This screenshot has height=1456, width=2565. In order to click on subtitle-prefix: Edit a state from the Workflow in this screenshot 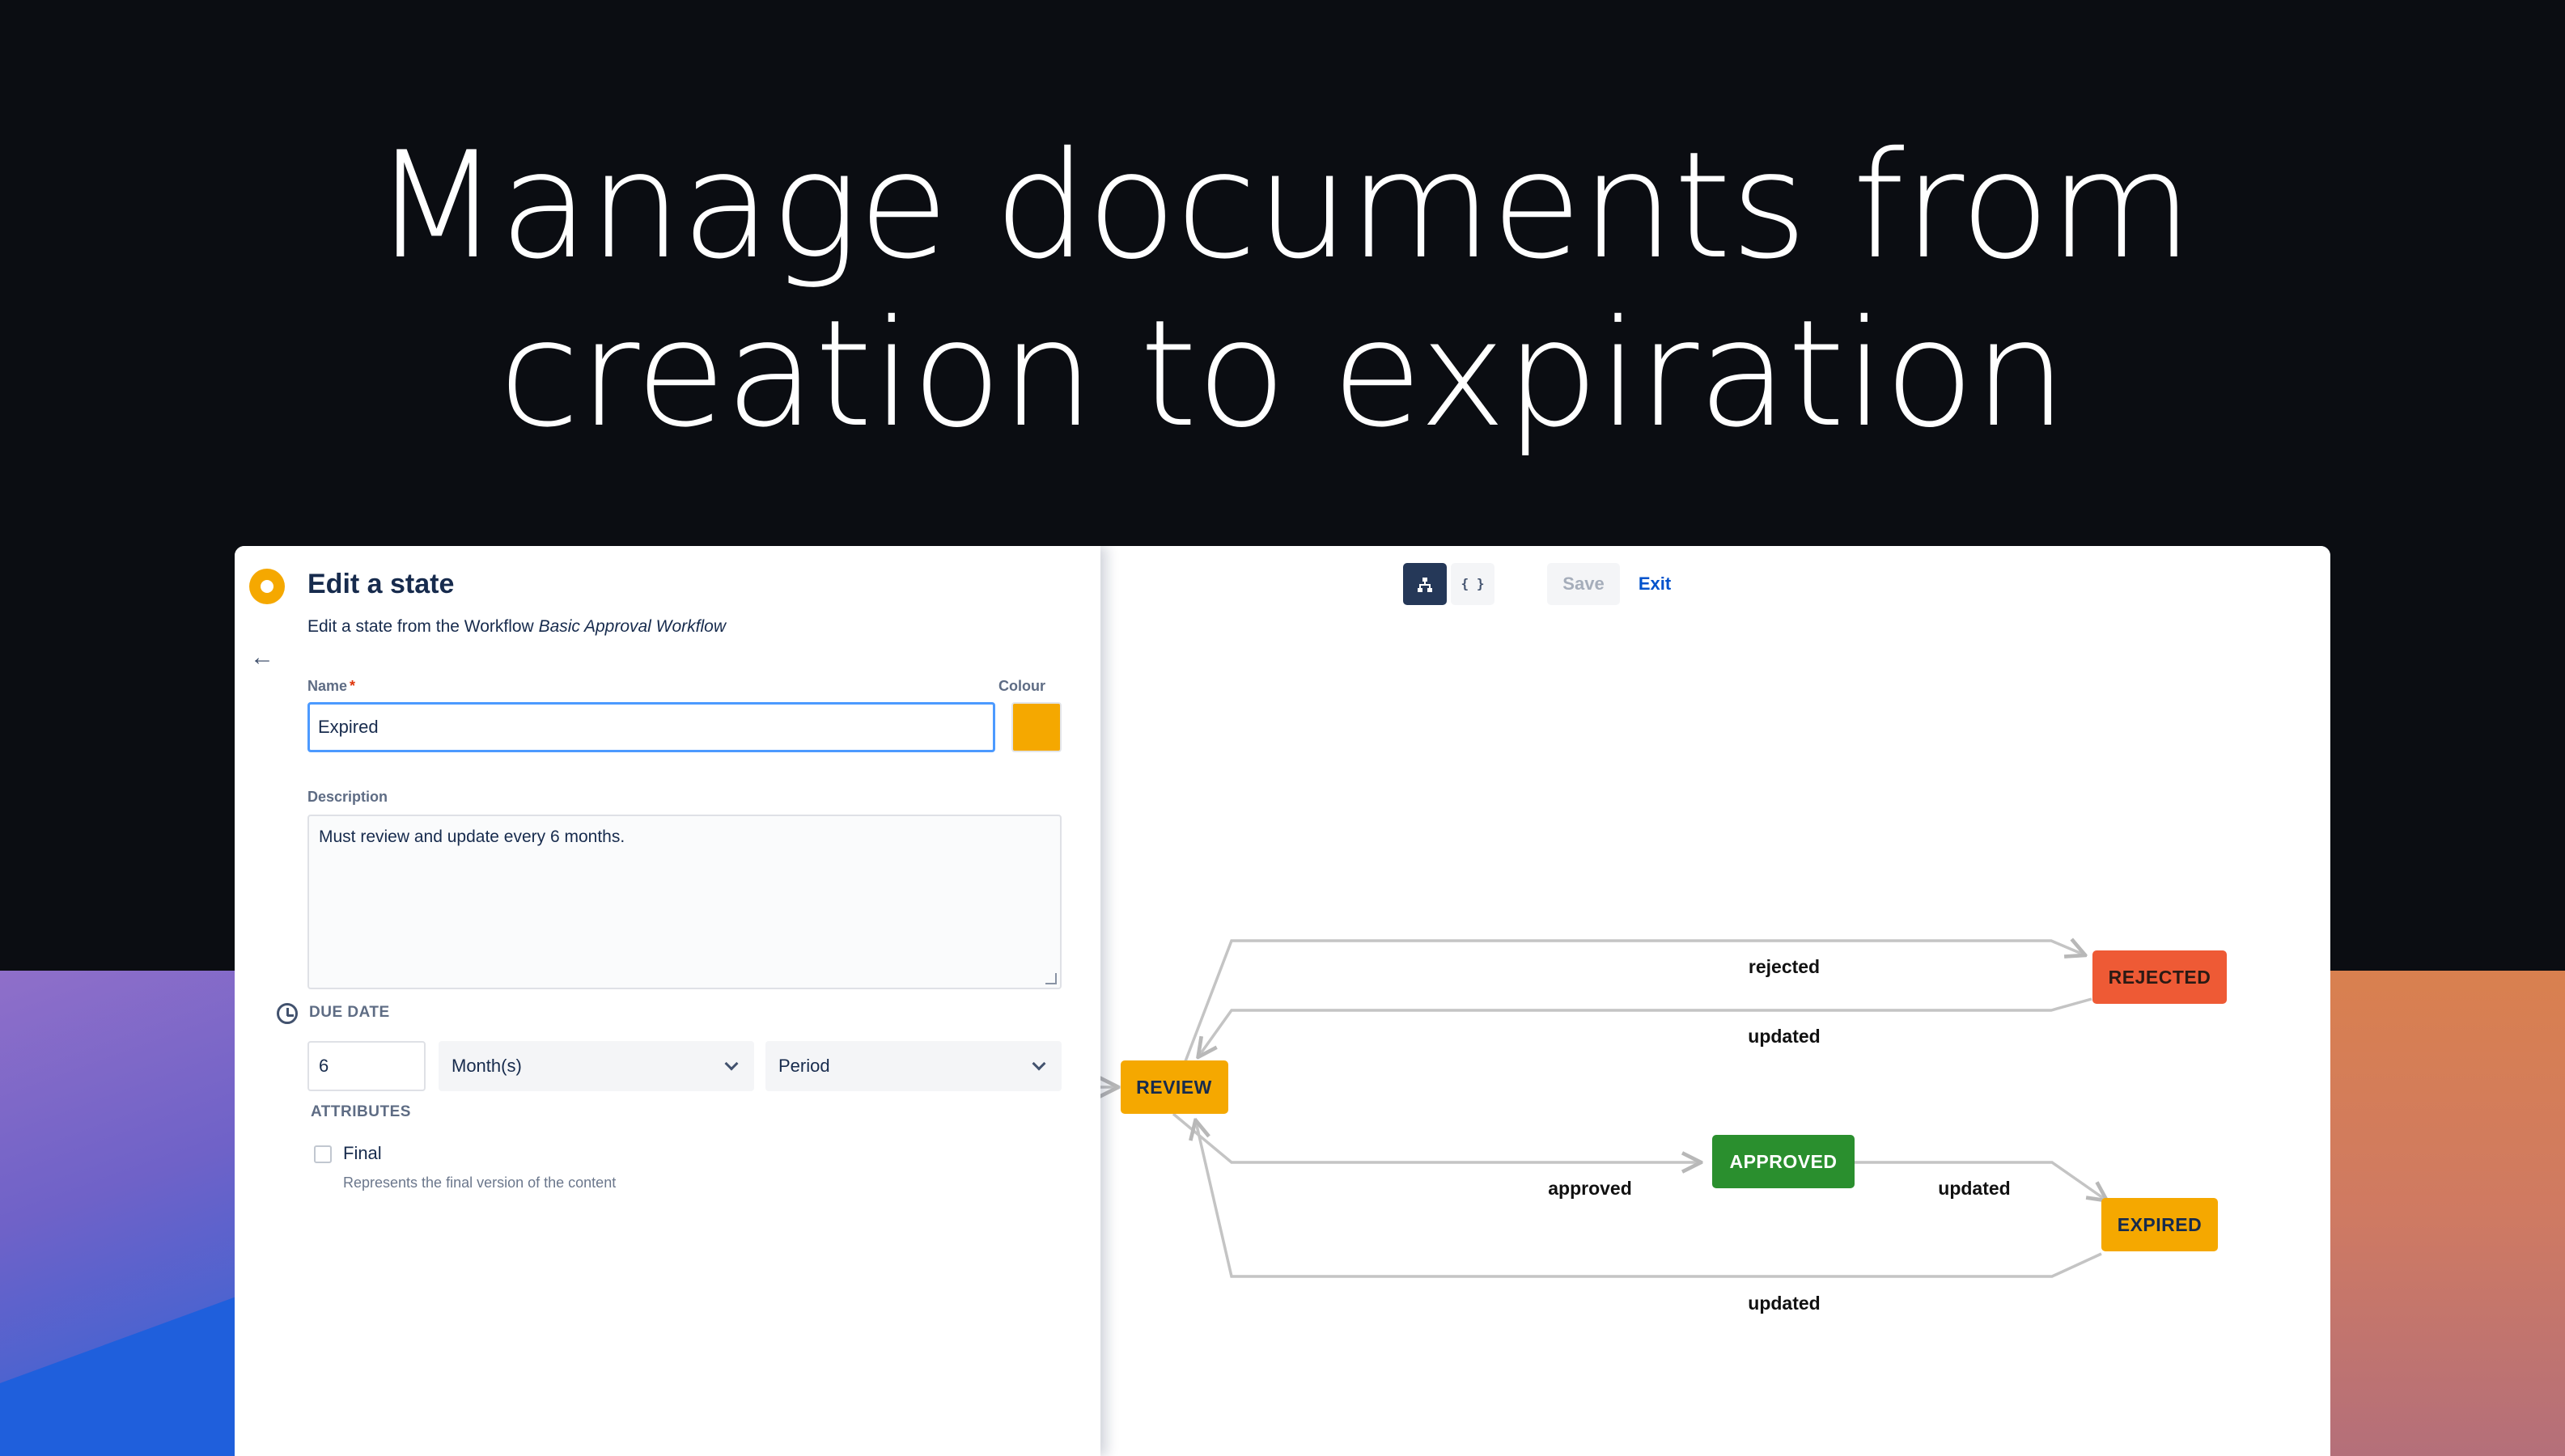, I will do `click(423, 626)`.